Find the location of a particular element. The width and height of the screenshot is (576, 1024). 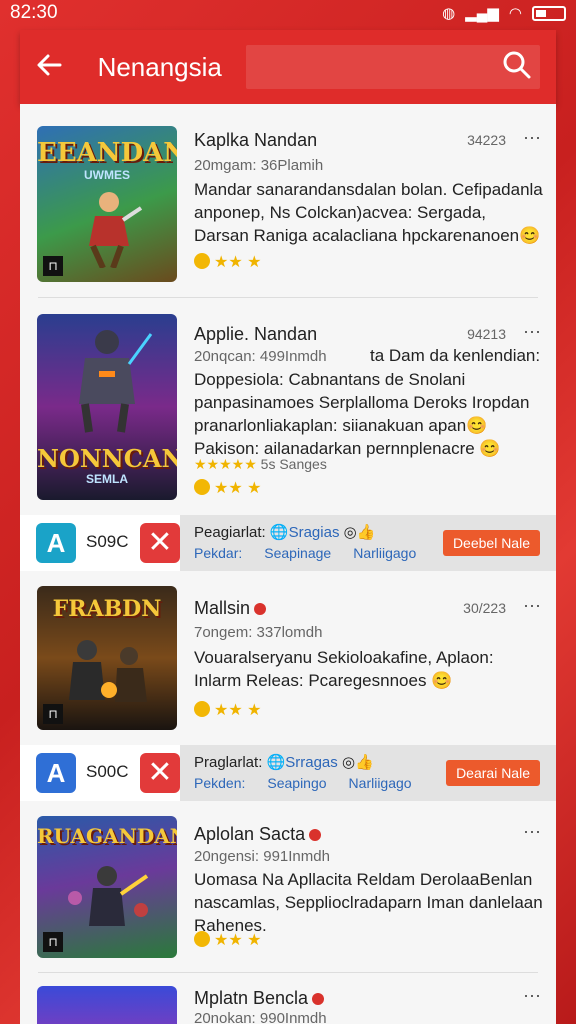

ad-link: Pekdar: is located at coordinates (218, 553).